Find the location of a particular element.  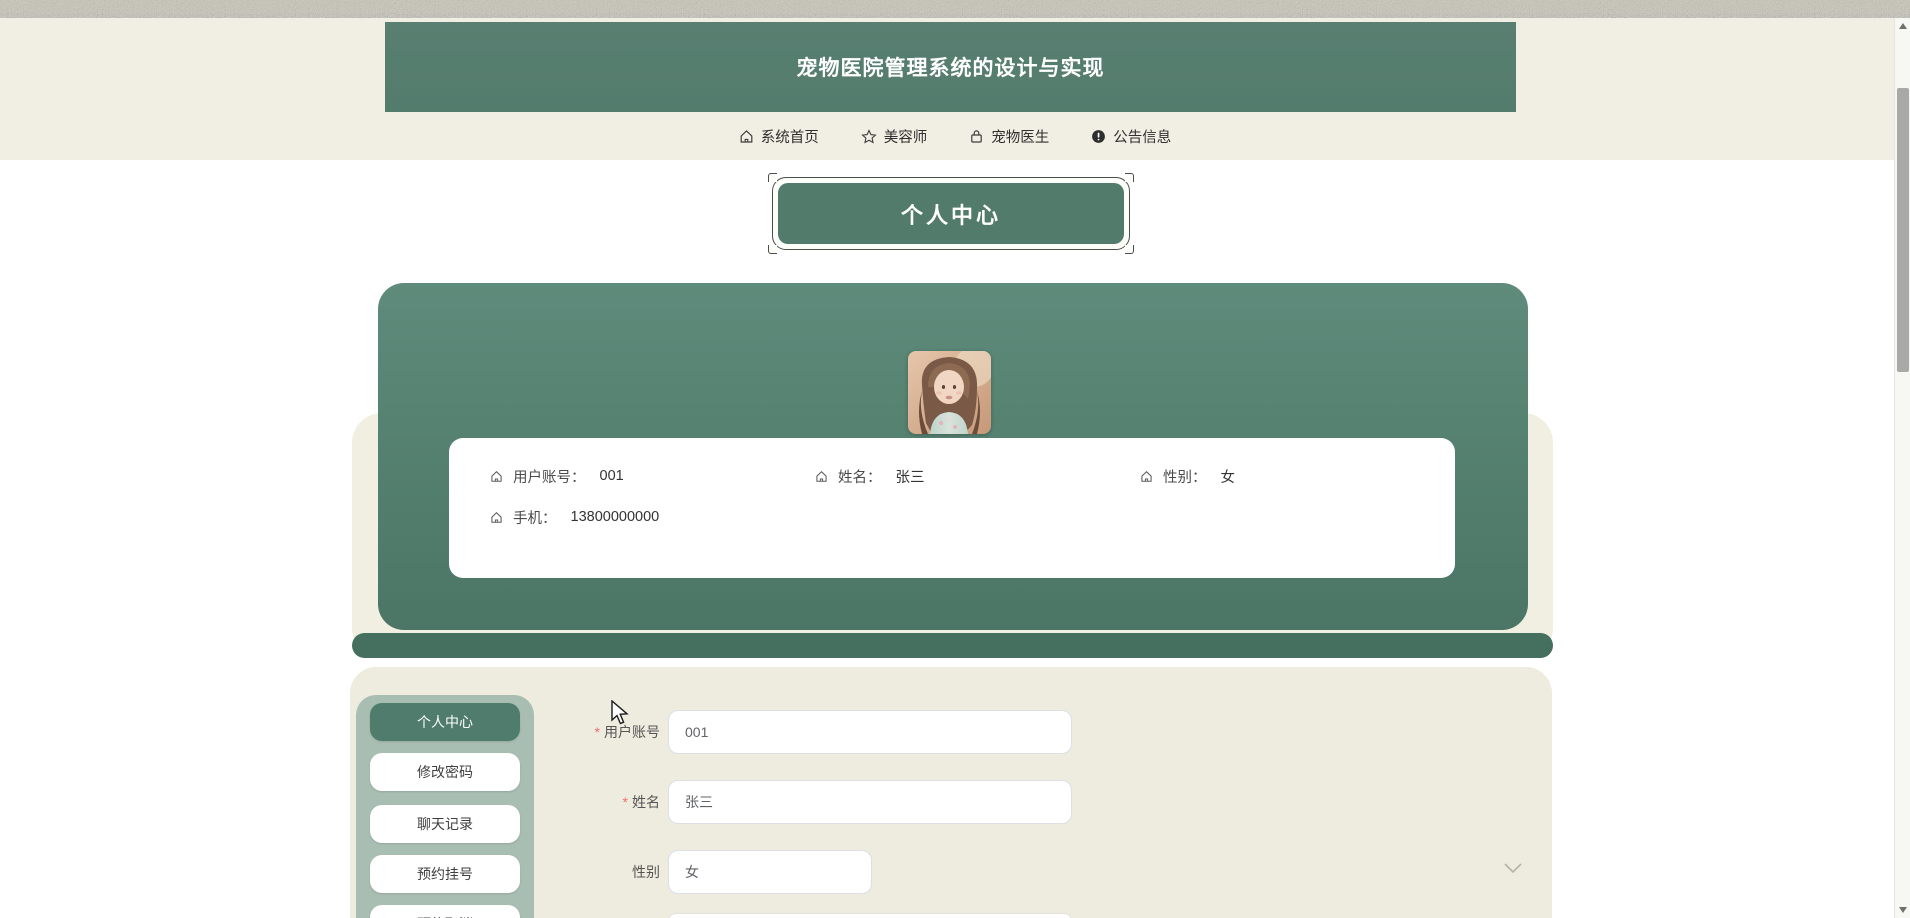

info-row: 用户账号： 001 姓名： 张三 性别： 女 is located at coordinates (952, 476).